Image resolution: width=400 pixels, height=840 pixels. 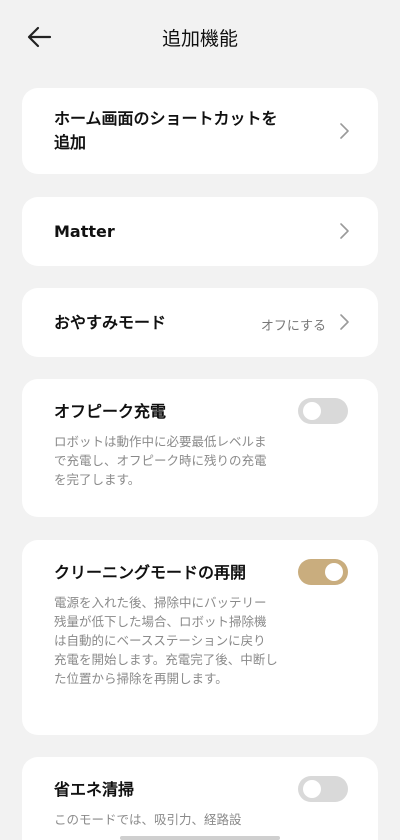 I want to click on resume-cleaning-title: クリーニングモードの再開, so click(x=150, y=572).